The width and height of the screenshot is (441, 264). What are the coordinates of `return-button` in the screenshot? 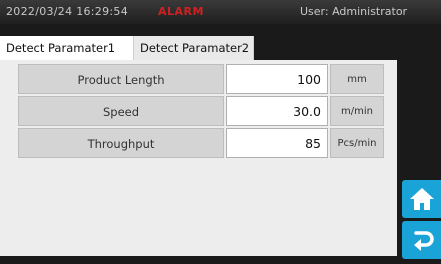 It's located at (421, 240).